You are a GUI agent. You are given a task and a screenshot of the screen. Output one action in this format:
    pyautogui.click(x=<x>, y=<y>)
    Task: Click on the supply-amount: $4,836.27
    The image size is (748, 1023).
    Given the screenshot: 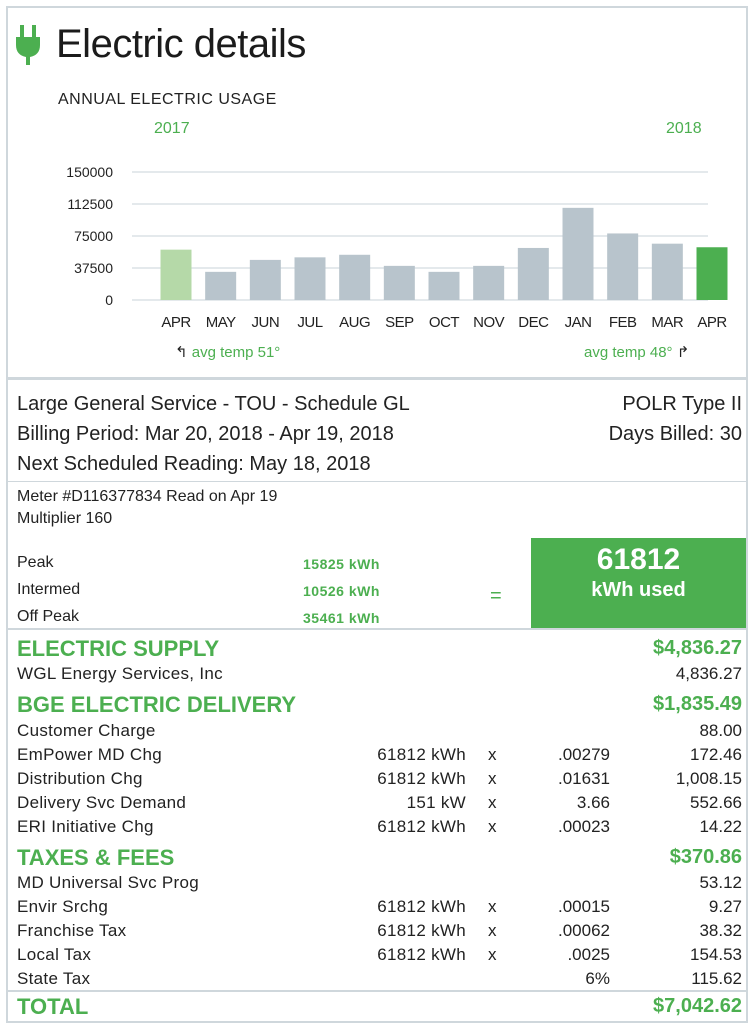 What is the action you would take?
    pyautogui.click(x=697, y=648)
    